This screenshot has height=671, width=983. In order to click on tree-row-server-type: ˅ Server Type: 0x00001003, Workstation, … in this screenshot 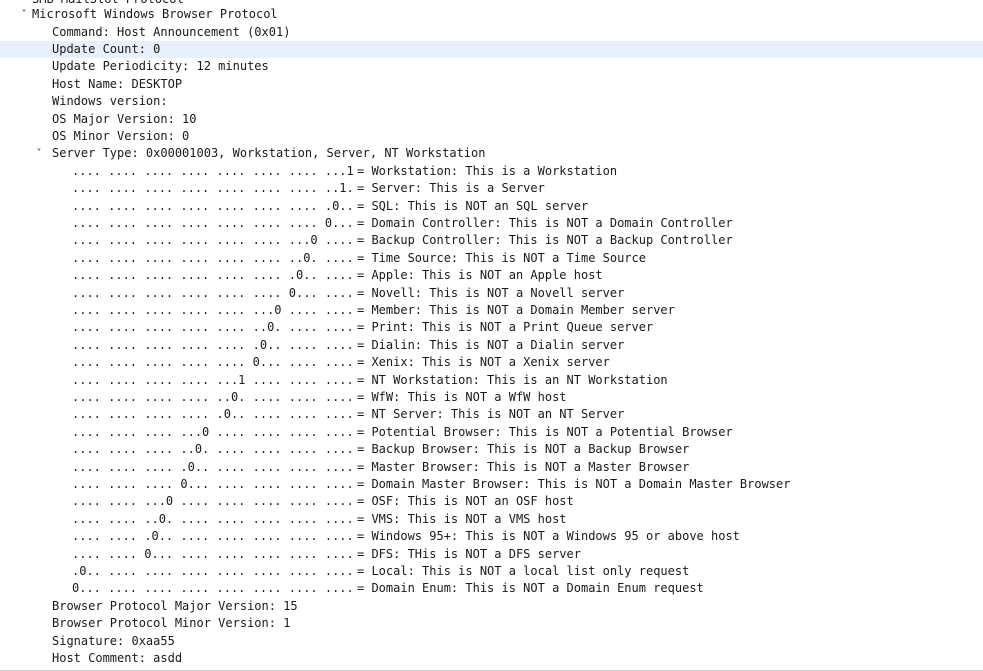, I will do `click(491, 153)`.